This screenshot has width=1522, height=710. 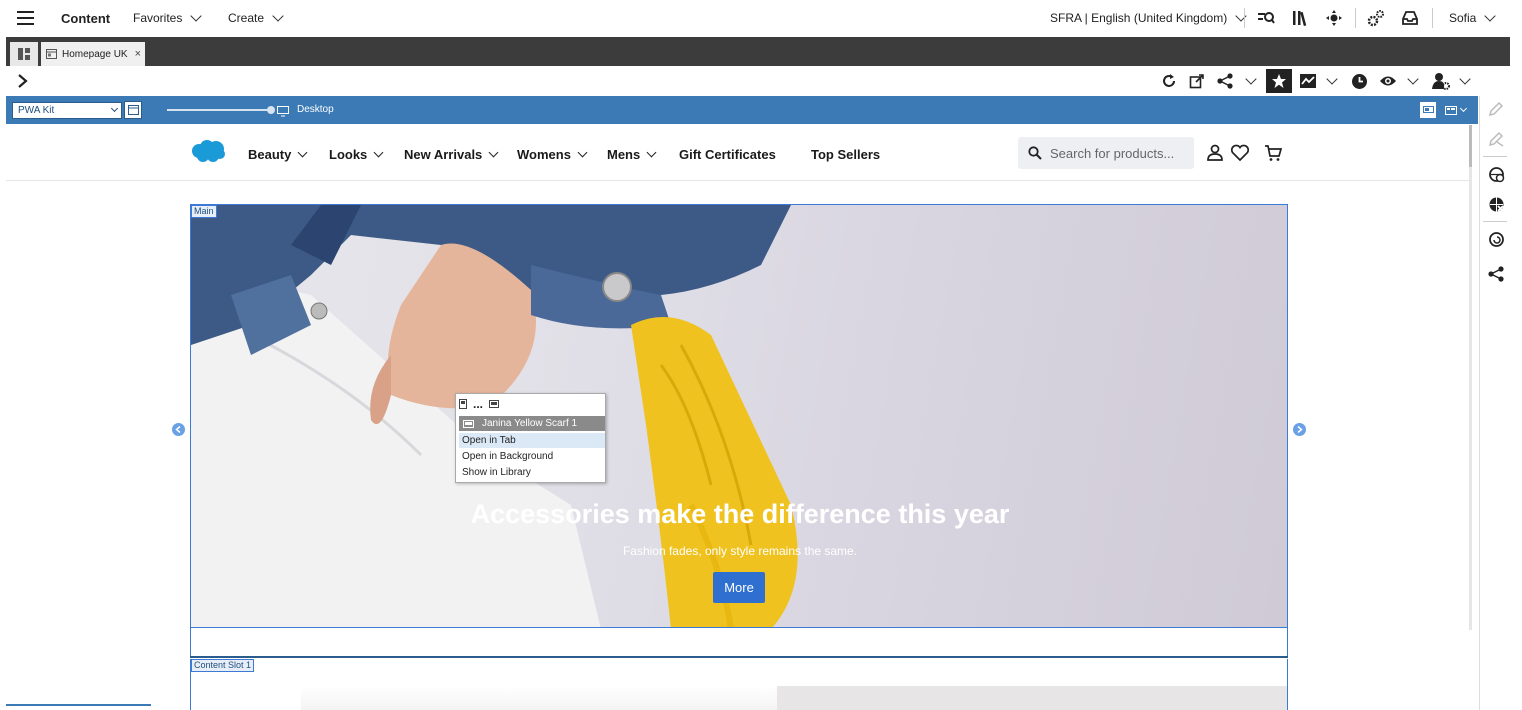 What do you see at coordinates (1465, 81) in the screenshot?
I see `user-settings-dropdown-chevron-icon` at bounding box center [1465, 81].